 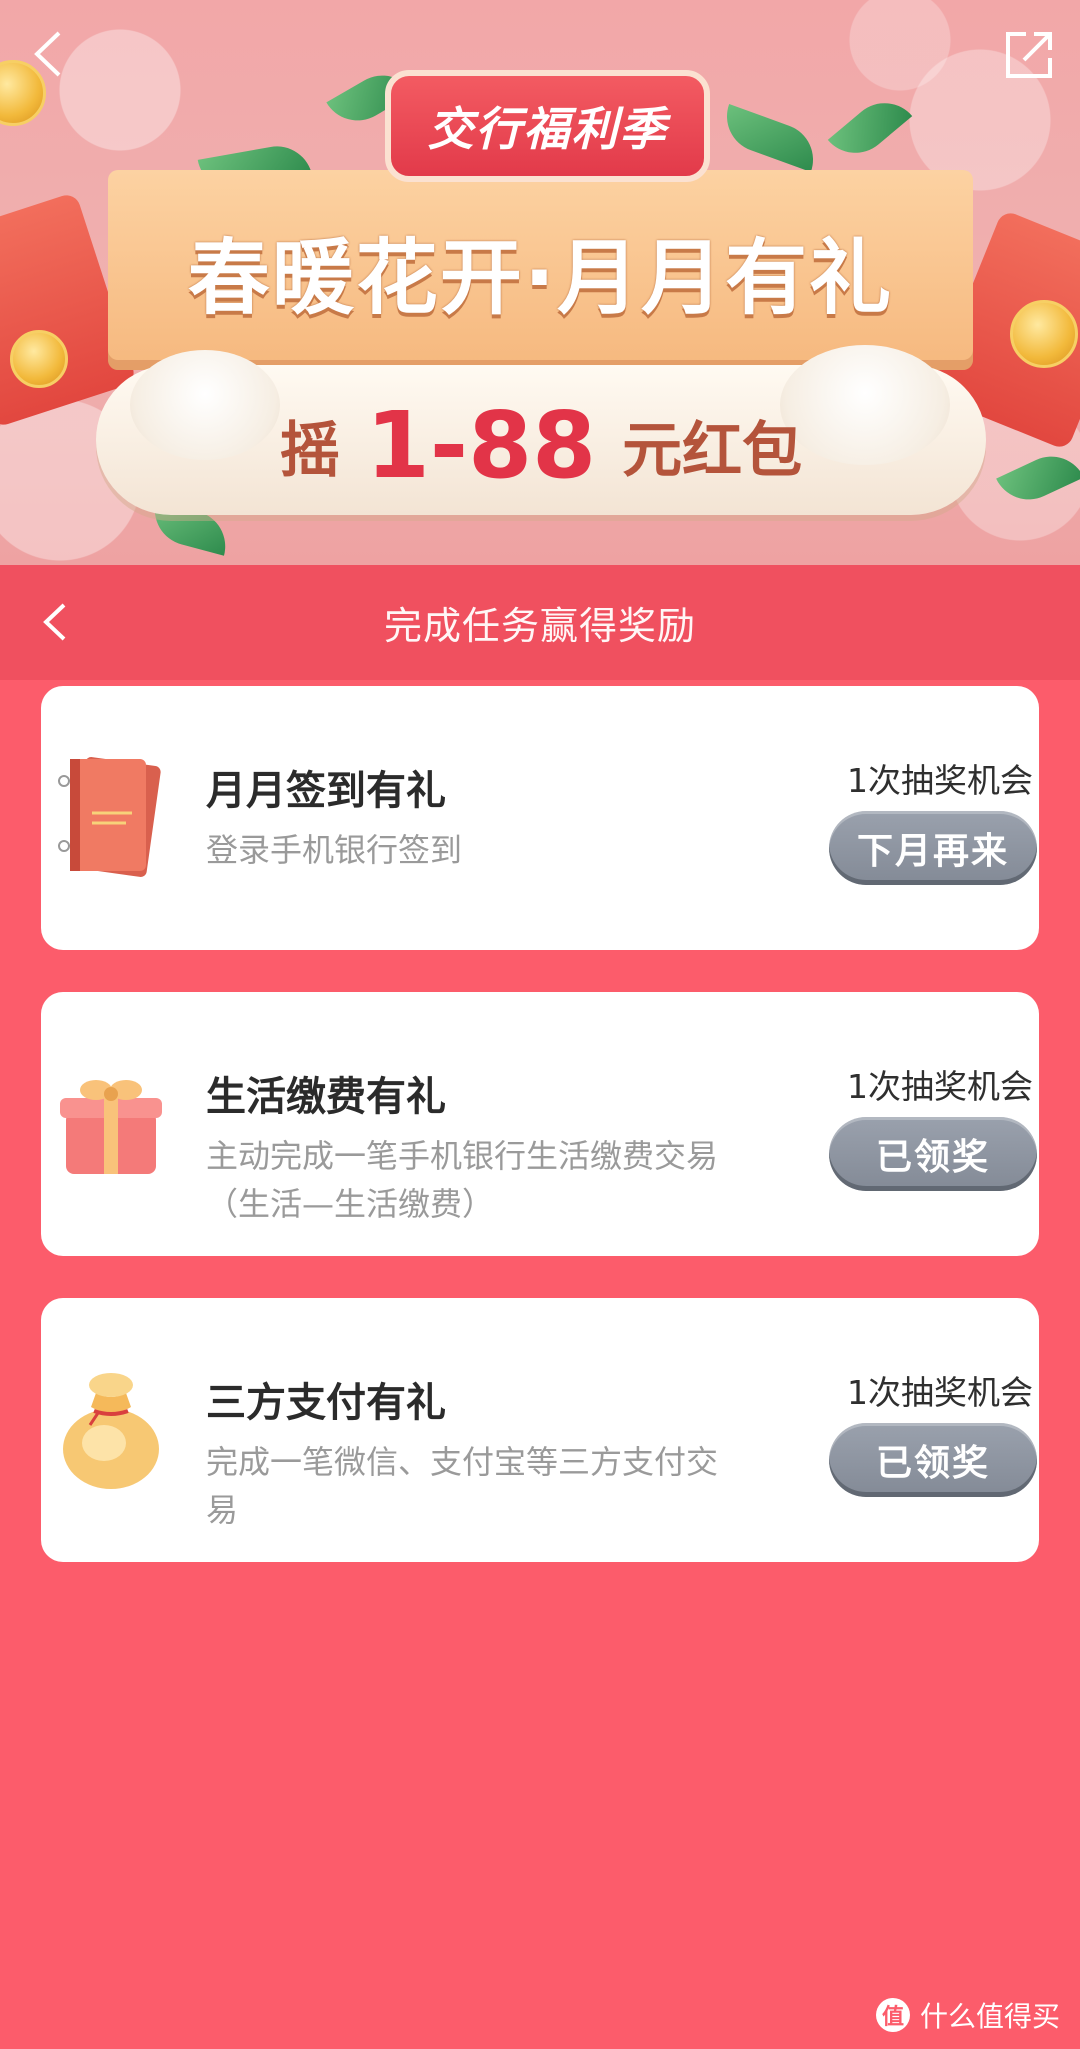 I want to click on share-external-icon, so click(x=1030, y=54).